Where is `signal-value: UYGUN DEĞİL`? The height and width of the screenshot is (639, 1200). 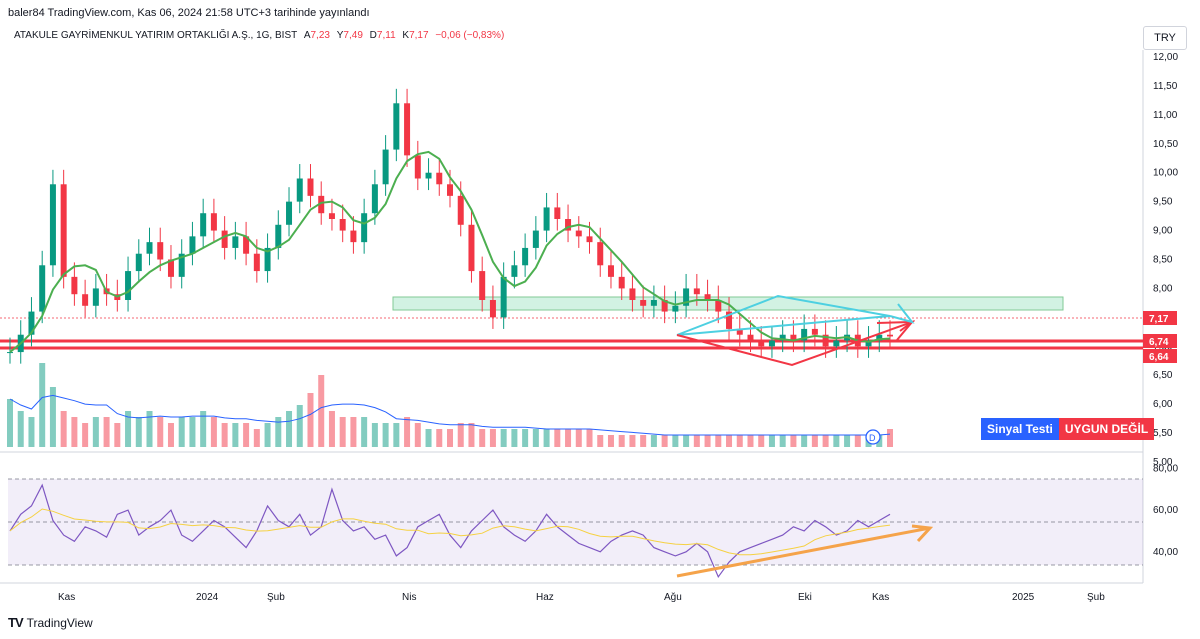 signal-value: UYGUN DEĞİL is located at coordinates (1106, 429).